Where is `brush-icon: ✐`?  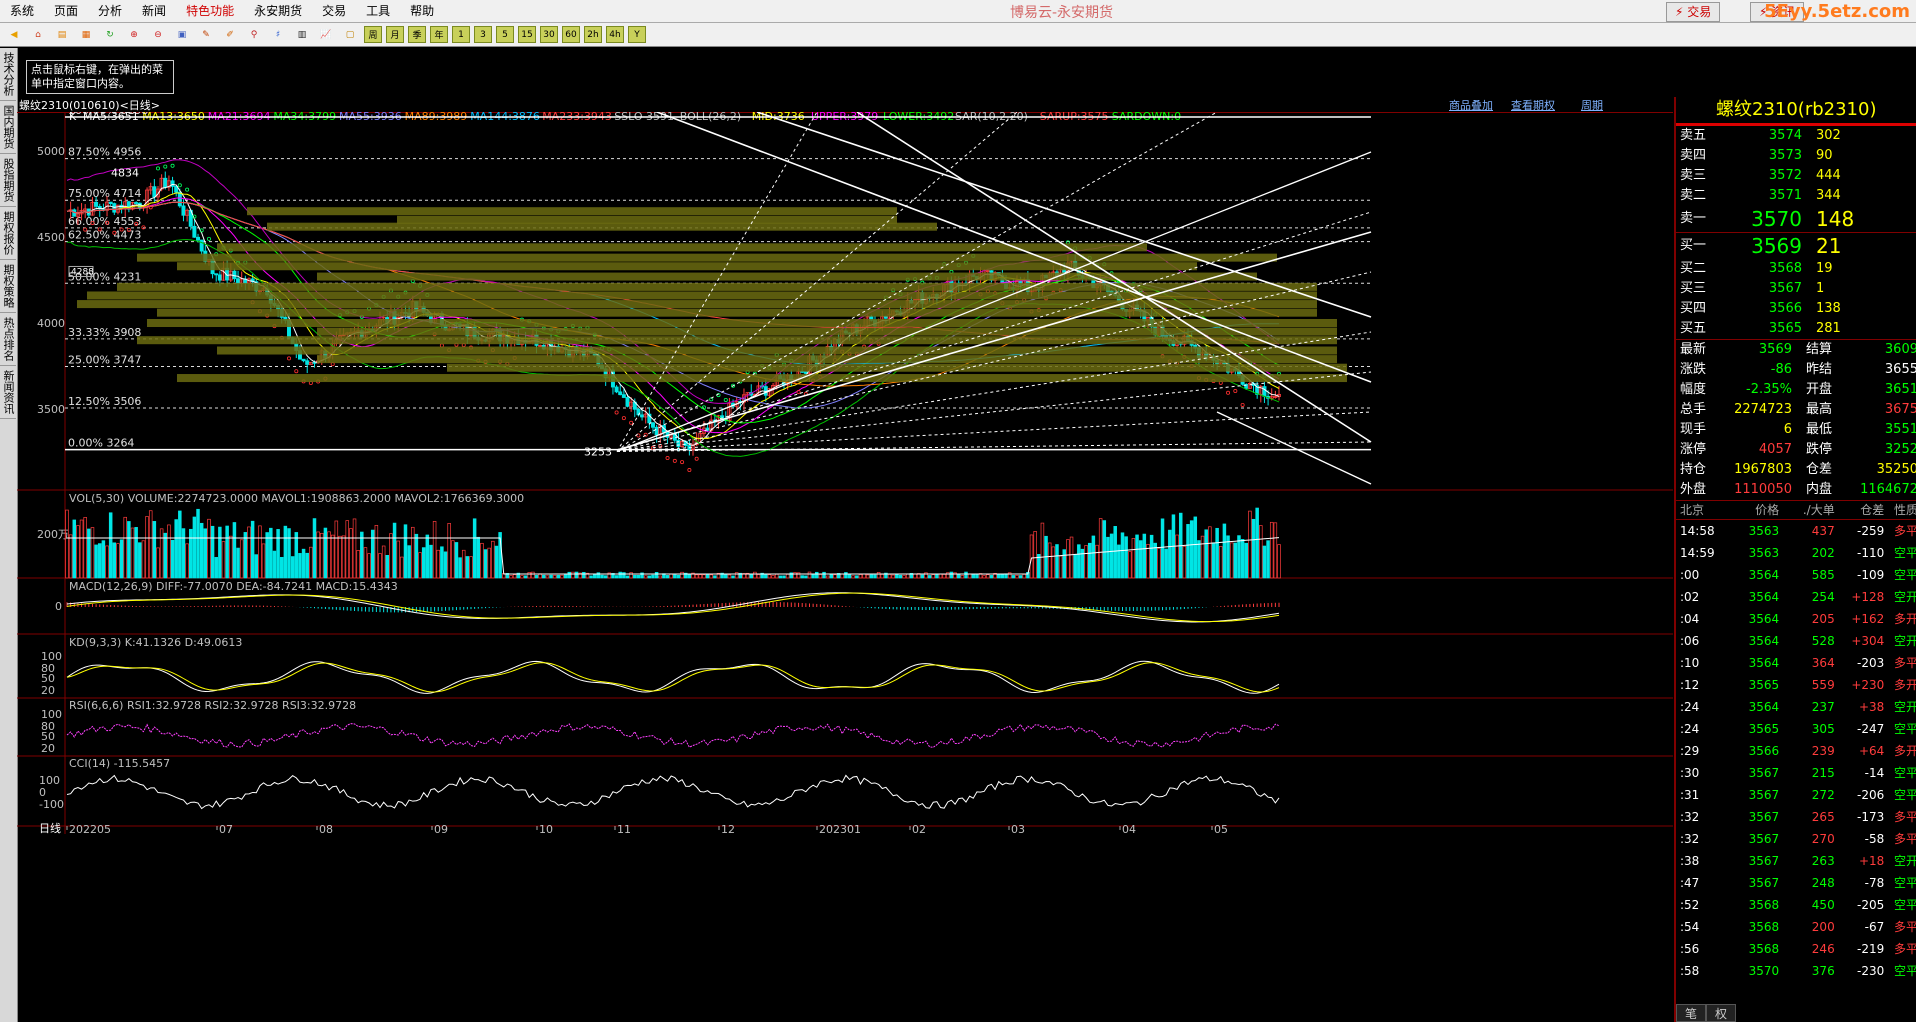
brush-icon: ✐ is located at coordinates (230, 35).